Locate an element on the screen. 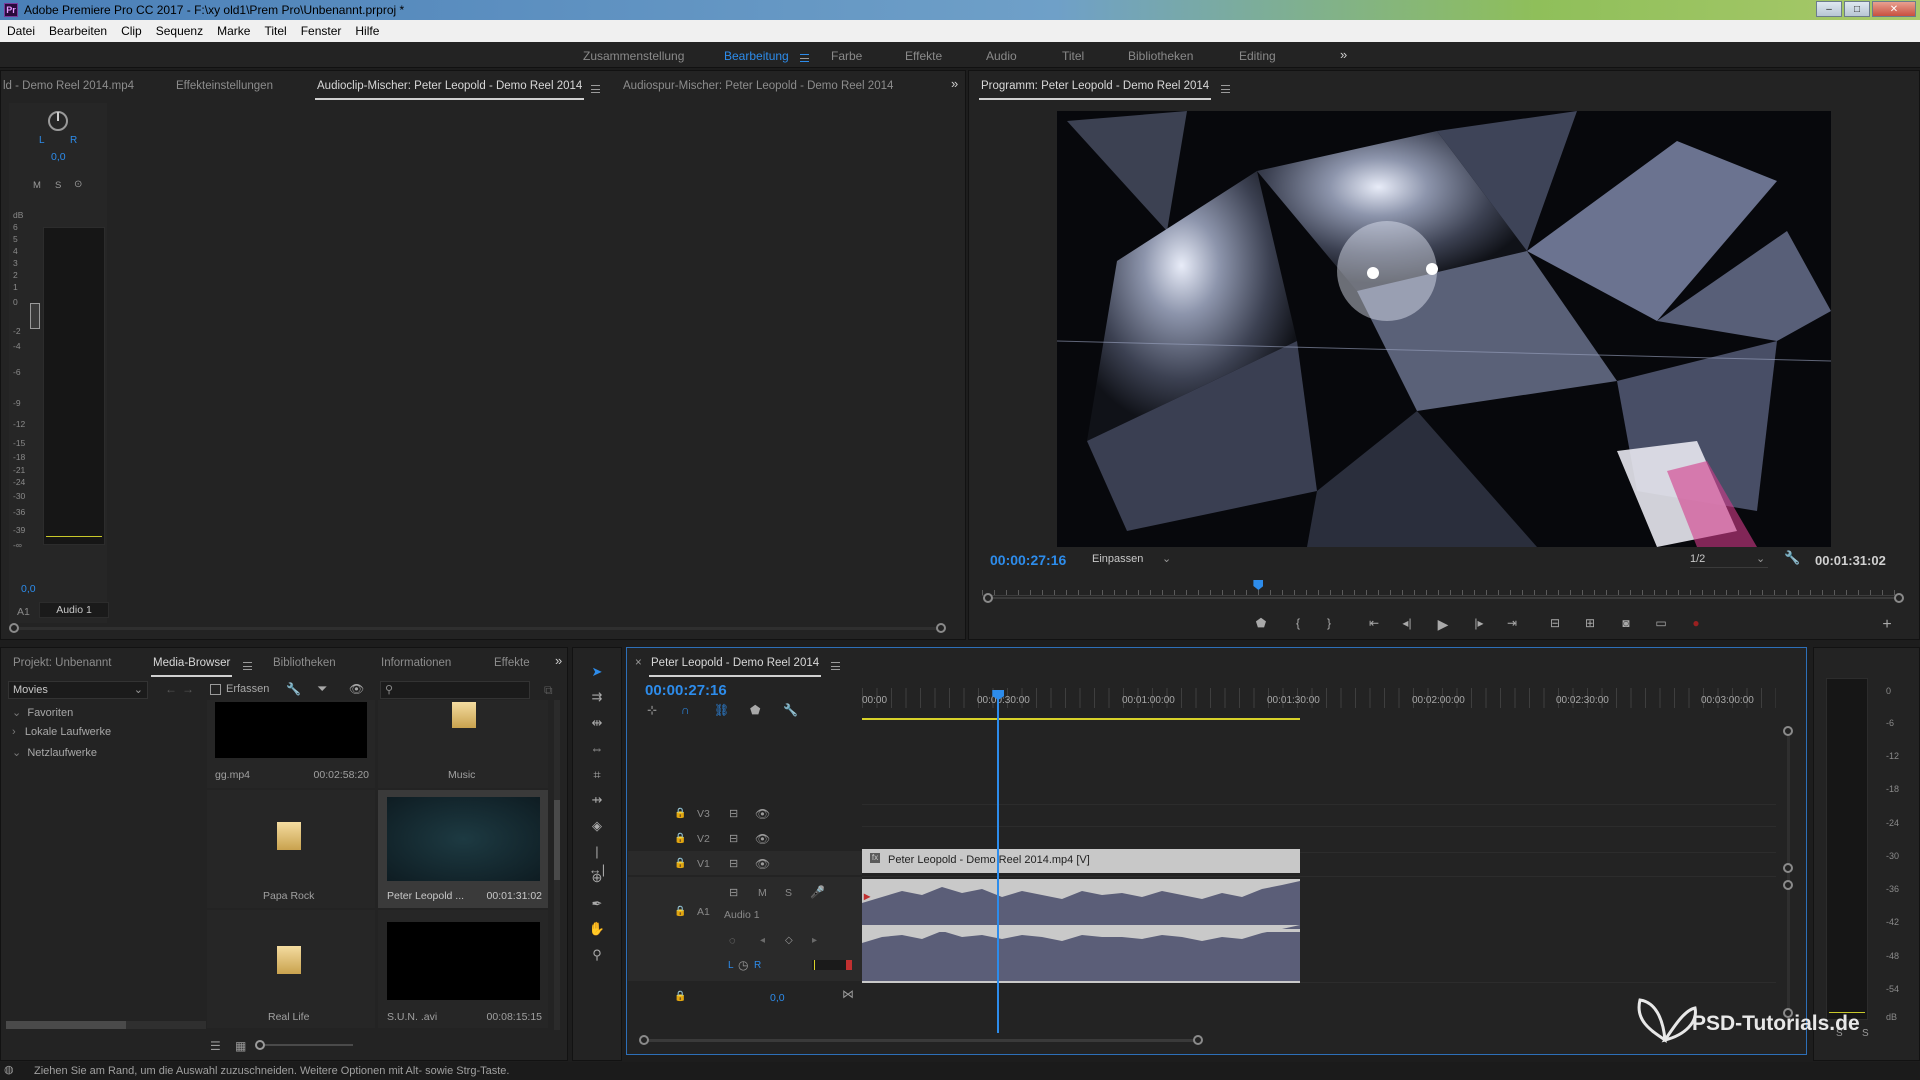  menu-datei: Datei is located at coordinates (21, 31).